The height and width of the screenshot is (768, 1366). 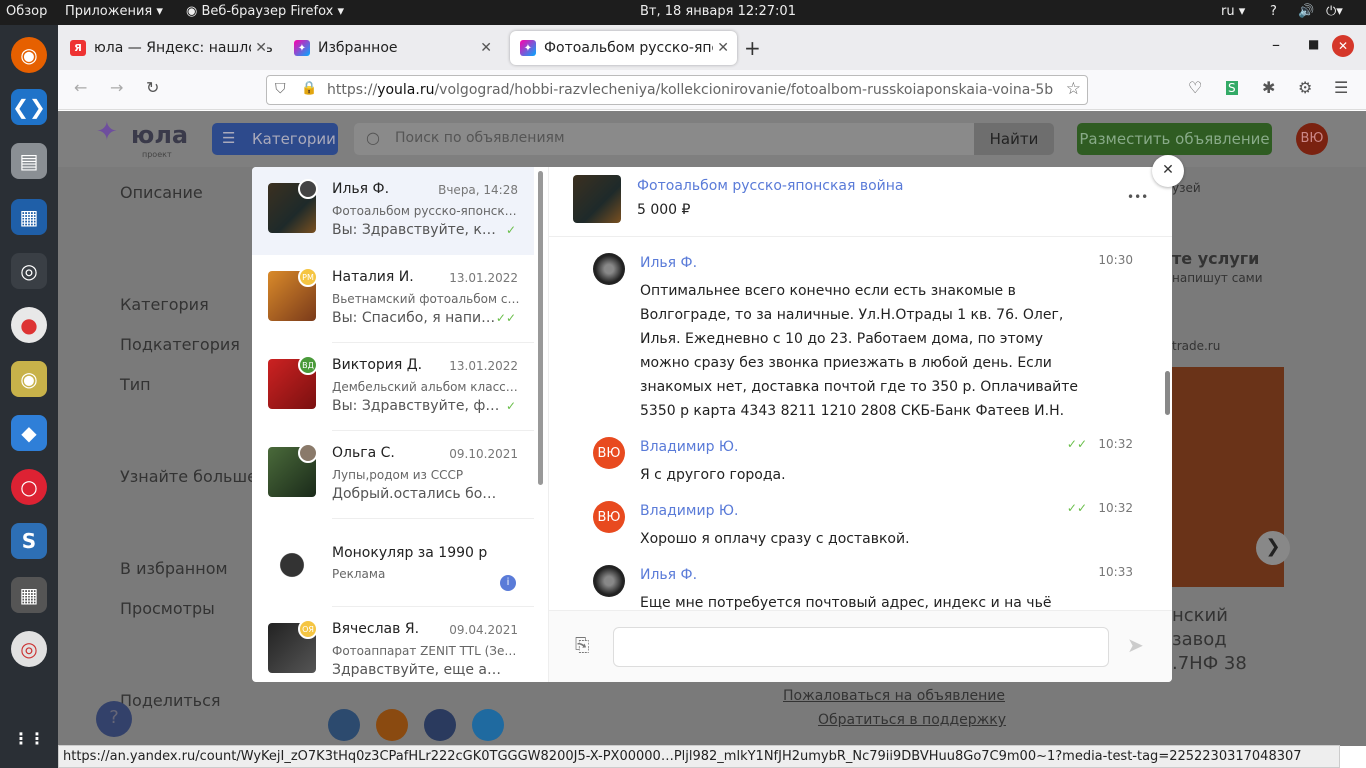 What do you see at coordinates (29, 433) in the screenshot?
I see `remmina-icon: ◆` at bounding box center [29, 433].